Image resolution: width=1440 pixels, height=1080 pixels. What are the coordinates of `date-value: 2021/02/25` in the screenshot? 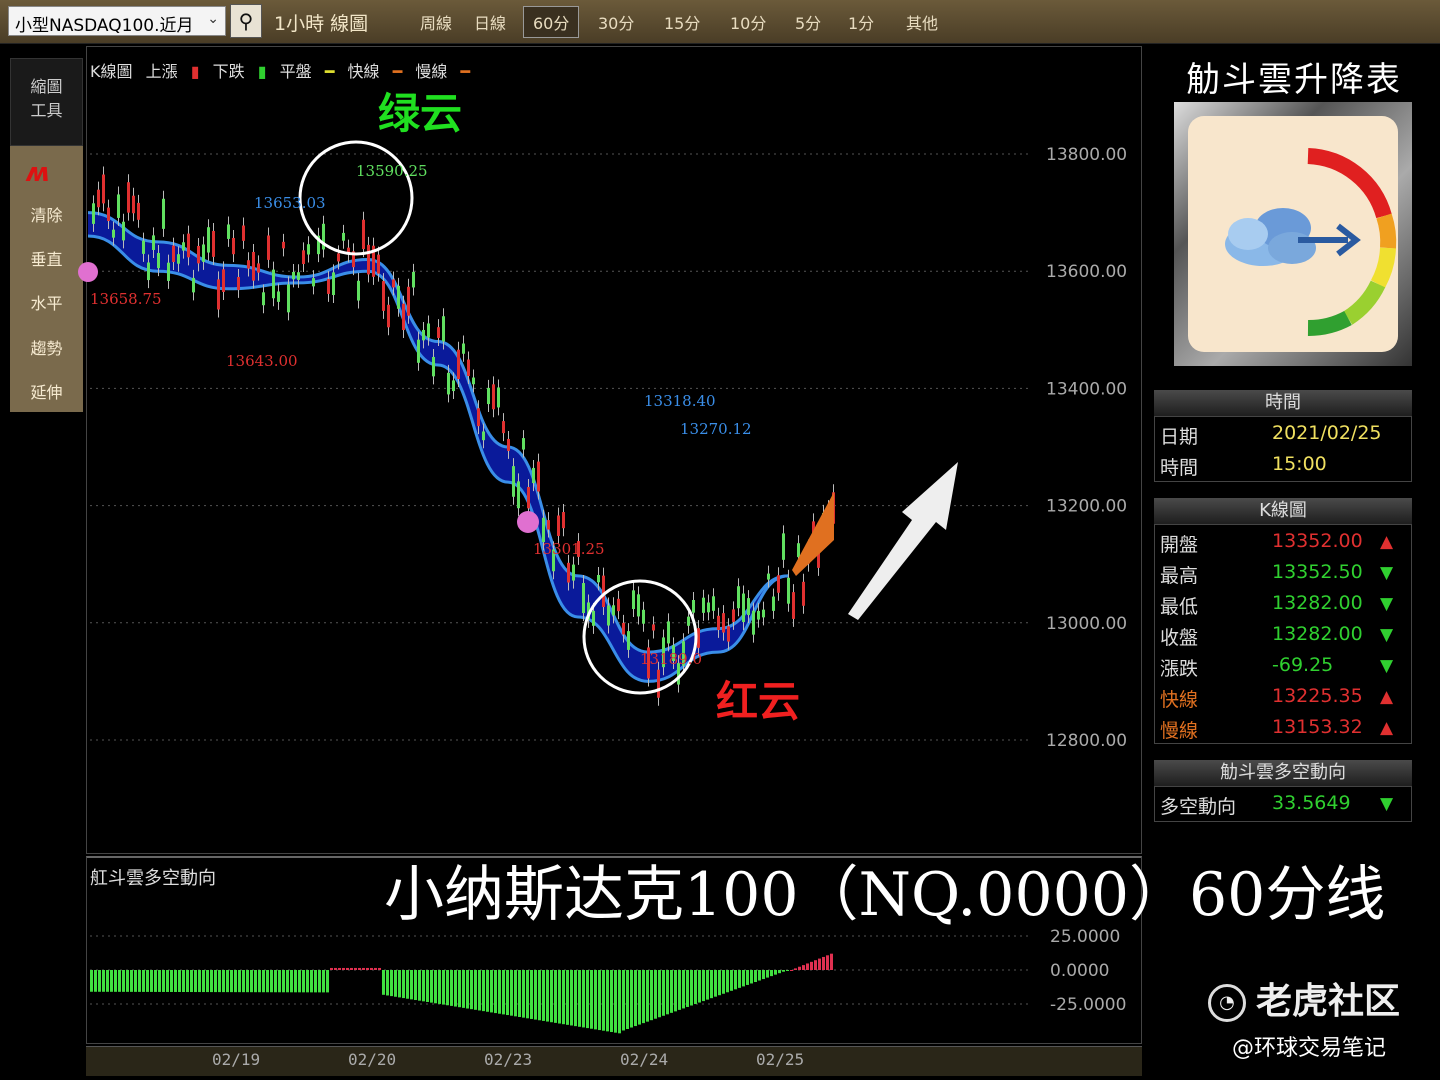 It's located at (1327, 433).